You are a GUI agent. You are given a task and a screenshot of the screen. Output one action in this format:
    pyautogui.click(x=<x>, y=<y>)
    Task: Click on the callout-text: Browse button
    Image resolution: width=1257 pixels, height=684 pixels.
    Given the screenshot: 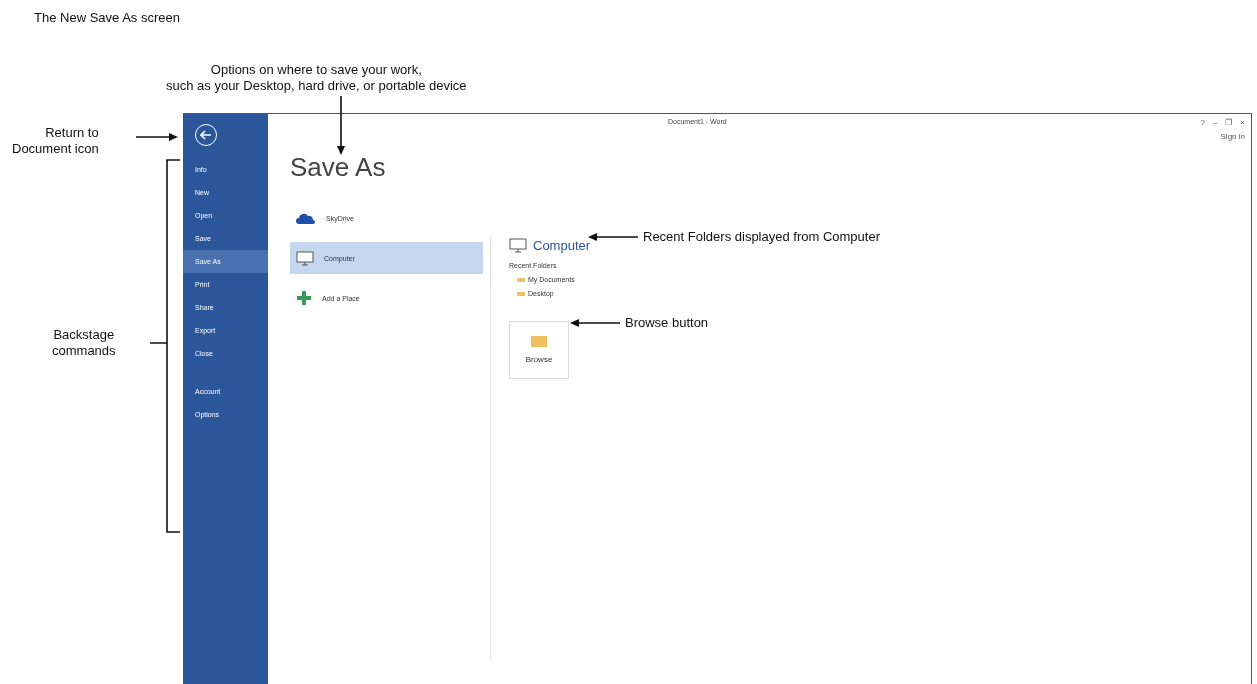 What is the action you would take?
    pyautogui.click(x=667, y=323)
    